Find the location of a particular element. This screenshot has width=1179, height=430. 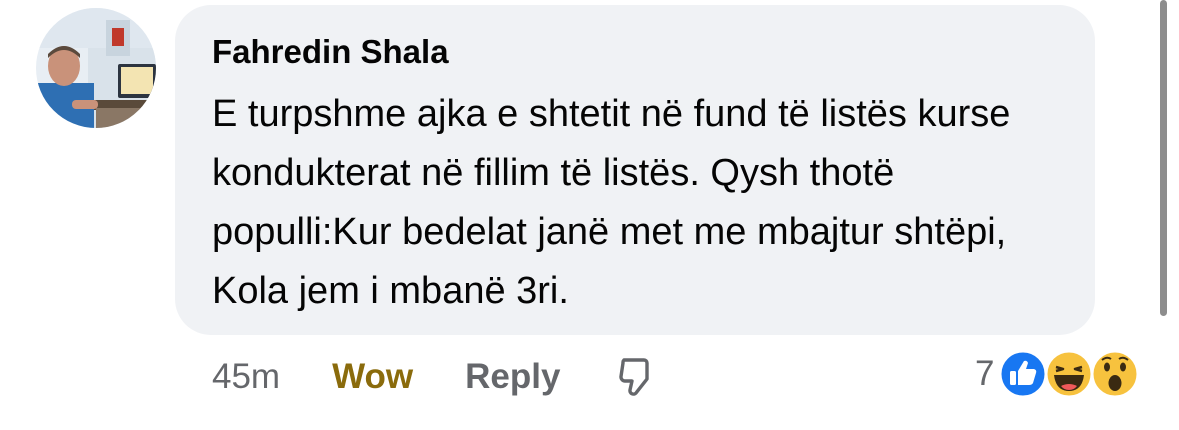

wow-icon is located at coordinates (1115, 374).